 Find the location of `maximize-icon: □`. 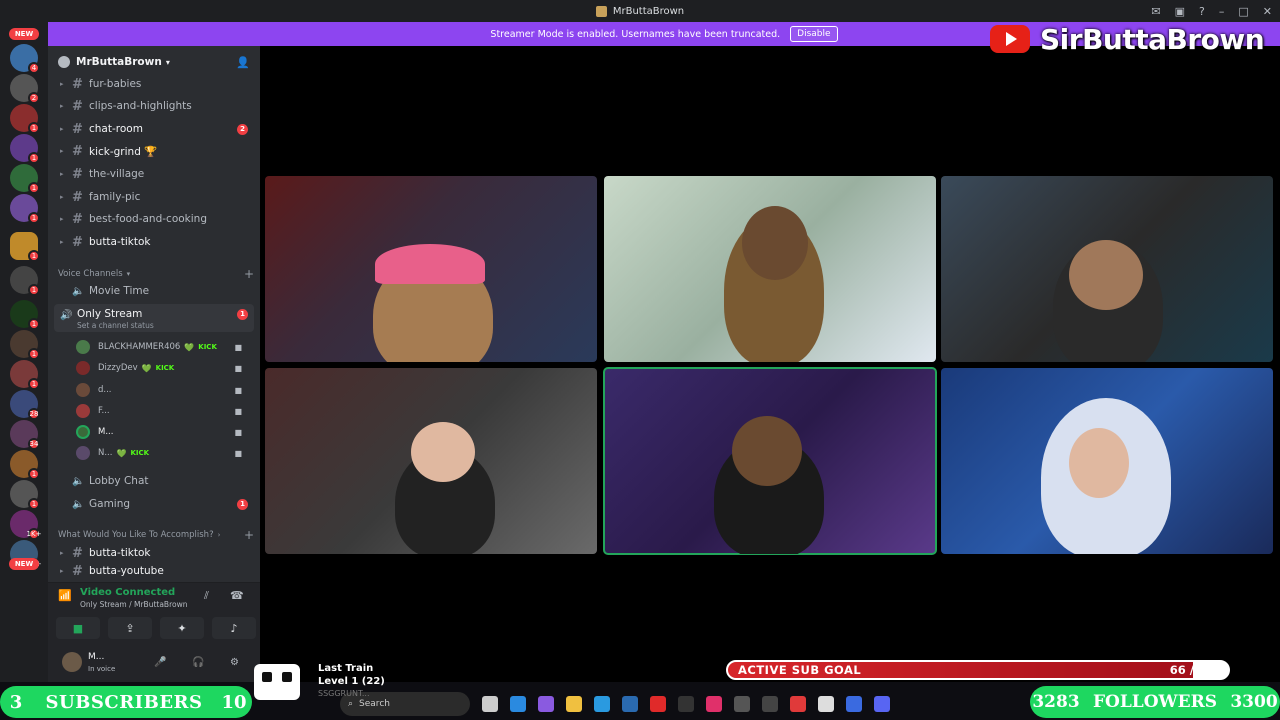

maximize-icon: □ is located at coordinates (1243, 11).